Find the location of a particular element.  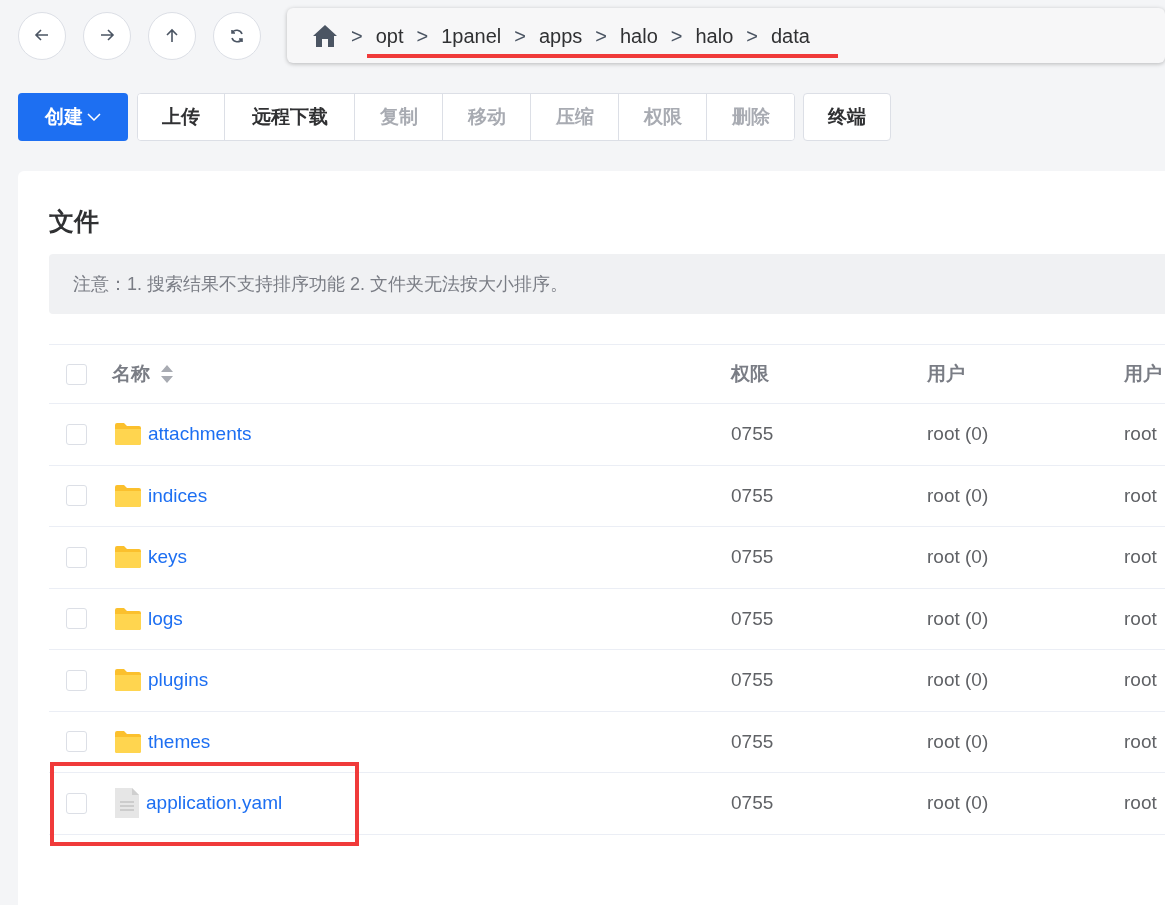

column-header: 权限 is located at coordinates (750, 373).